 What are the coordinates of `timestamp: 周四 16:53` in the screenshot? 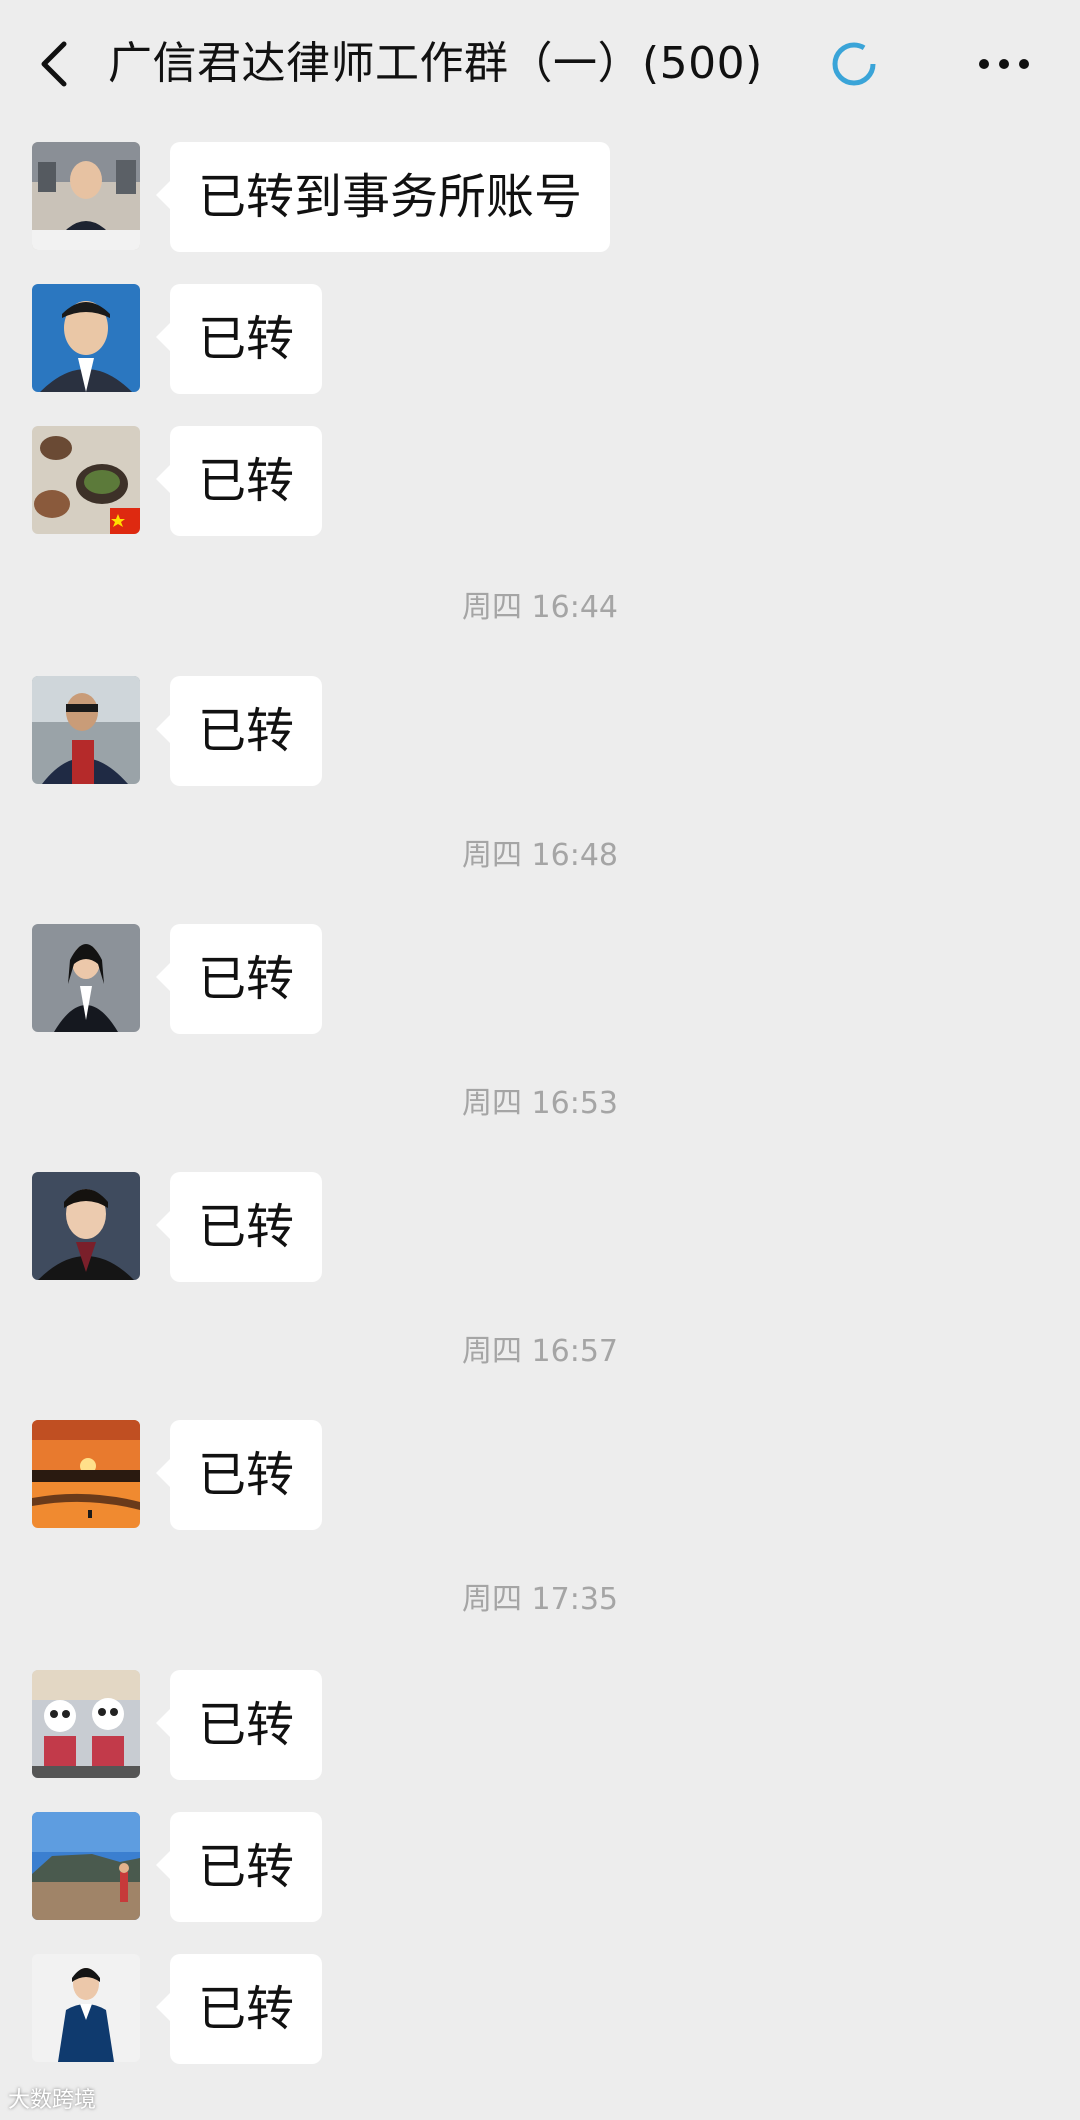 It's located at (540, 1103).